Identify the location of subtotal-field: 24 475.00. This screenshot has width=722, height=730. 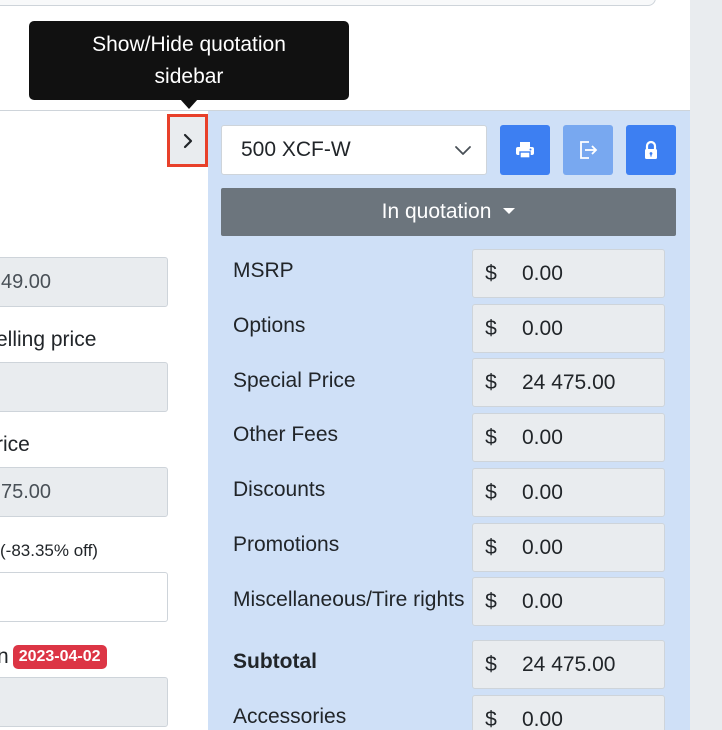
(587, 664).